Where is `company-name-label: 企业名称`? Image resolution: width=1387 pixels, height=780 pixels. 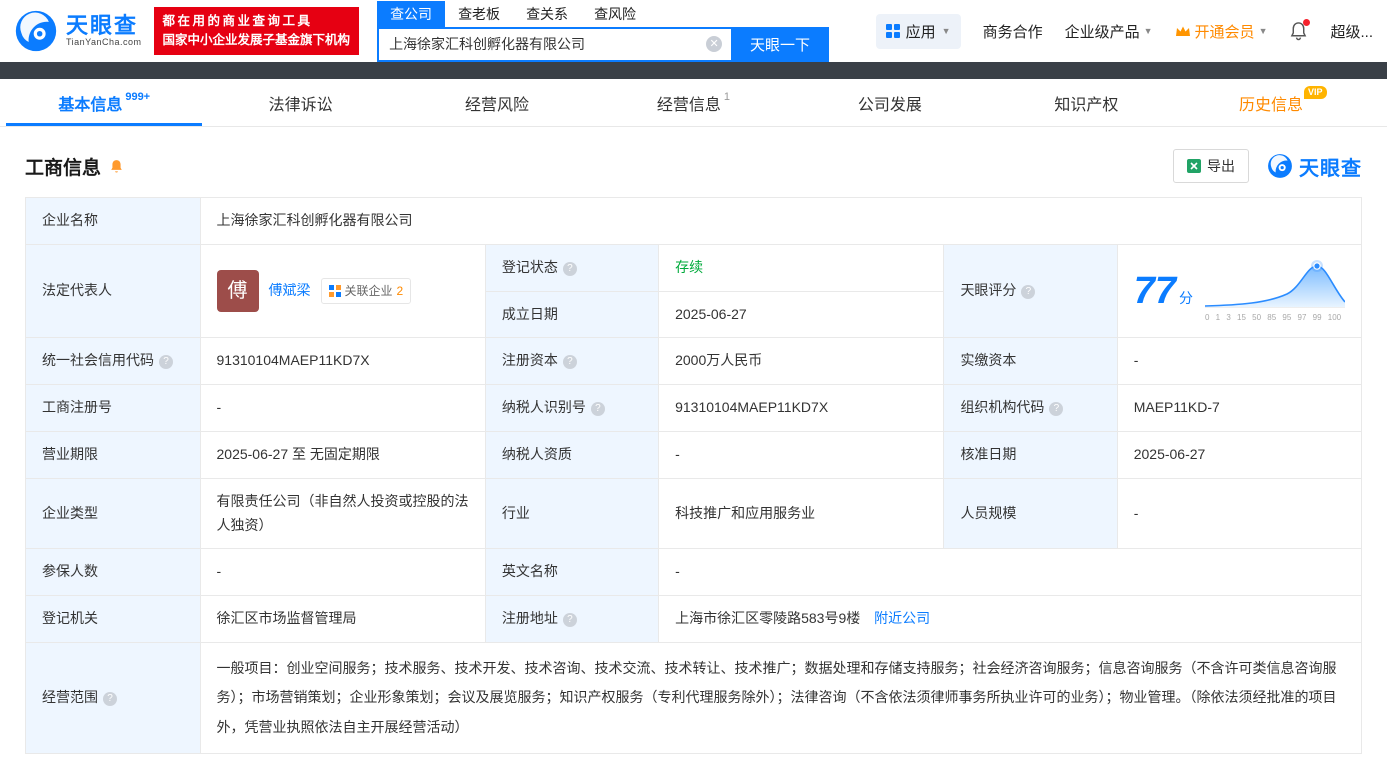
company-name-label: 企业名称 is located at coordinates (113, 221).